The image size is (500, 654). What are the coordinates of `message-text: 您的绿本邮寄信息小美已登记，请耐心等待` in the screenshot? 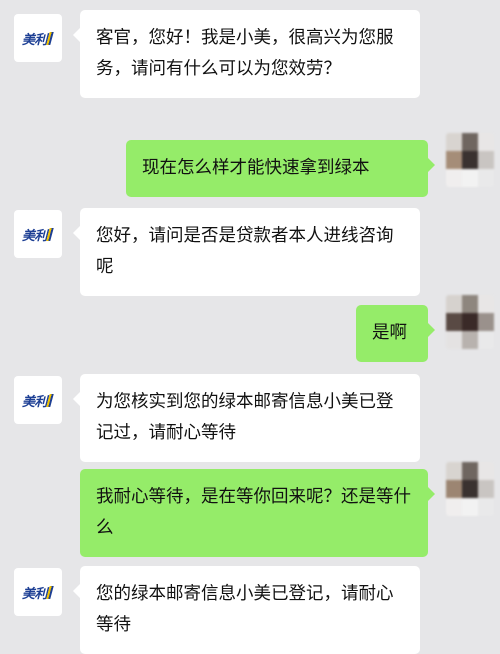 It's located at (245, 609).